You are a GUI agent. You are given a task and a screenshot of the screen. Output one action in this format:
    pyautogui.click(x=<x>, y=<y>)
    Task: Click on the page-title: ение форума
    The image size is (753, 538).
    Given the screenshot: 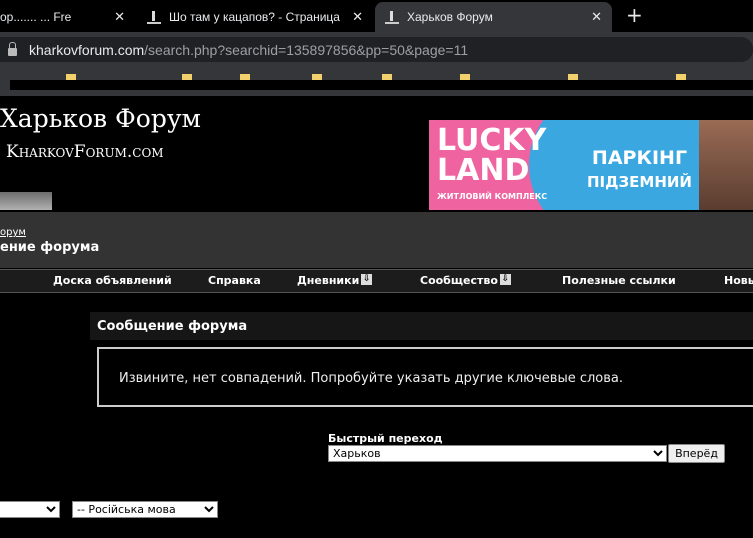 What is the action you would take?
    pyautogui.click(x=50, y=247)
    